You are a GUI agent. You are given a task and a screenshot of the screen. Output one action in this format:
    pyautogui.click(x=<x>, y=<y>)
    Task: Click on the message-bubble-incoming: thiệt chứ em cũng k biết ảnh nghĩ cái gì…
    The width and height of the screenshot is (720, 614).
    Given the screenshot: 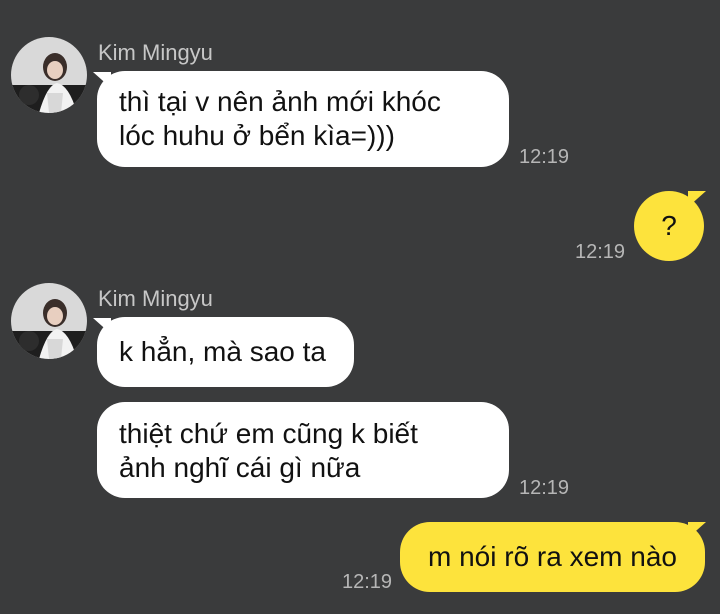 What is the action you would take?
    pyautogui.click(x=303, y=450)
    